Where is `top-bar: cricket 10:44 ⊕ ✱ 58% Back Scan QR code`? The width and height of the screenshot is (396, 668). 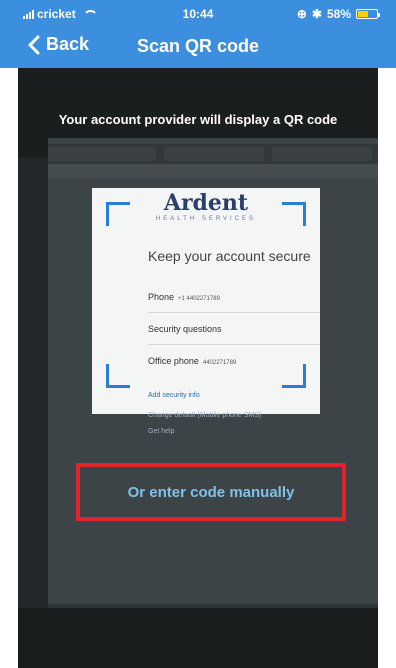
top-bar: cricket 10:44 ⊕ ✱ 58% Back Scan QR code is located at coordinates (198, 34).